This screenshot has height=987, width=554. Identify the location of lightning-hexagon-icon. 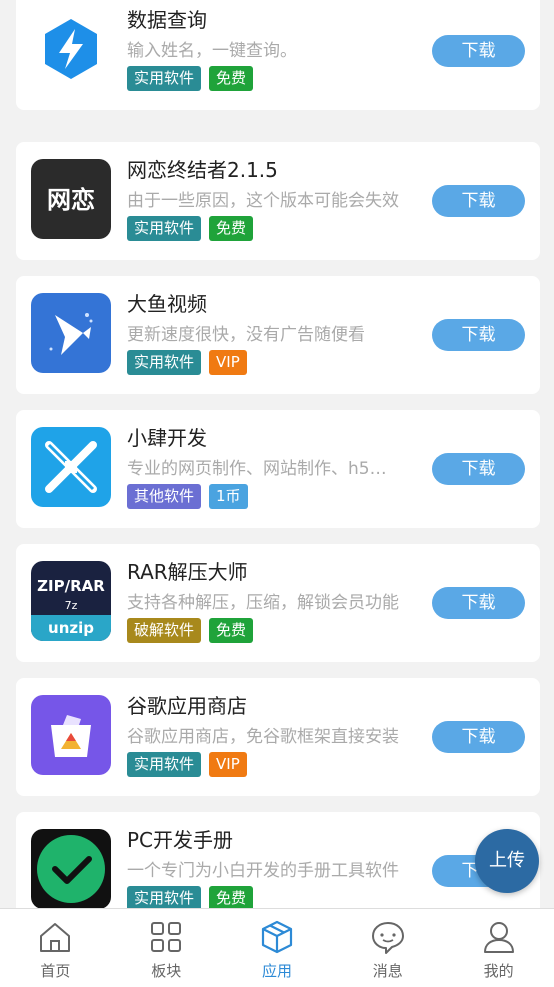
(71, 49).